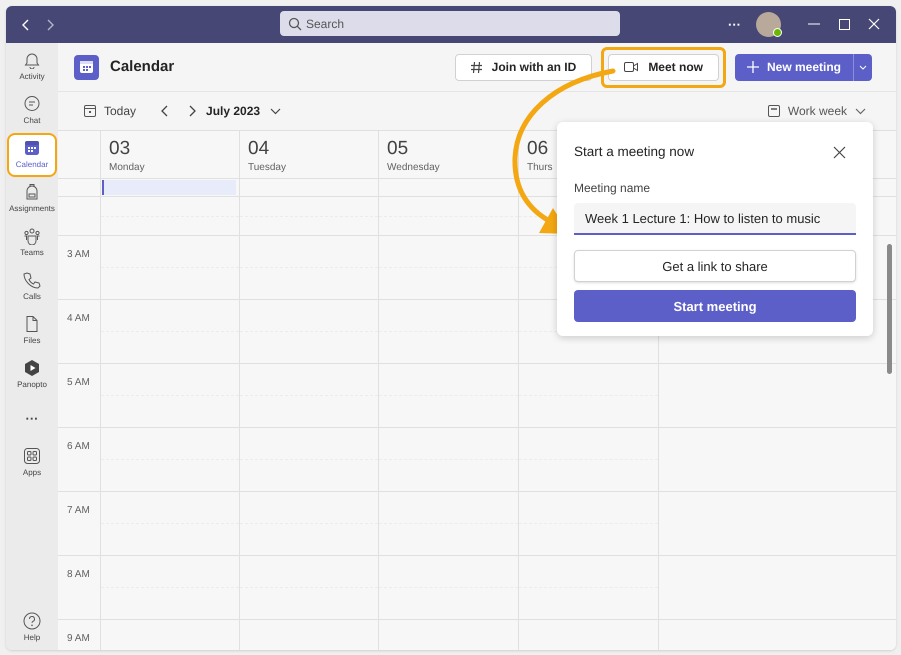 The width and height of the screenshot is (901, 655). Describe the element at coordinates (537, 149) in the screenshot. I see `day-number: 06` at that location.